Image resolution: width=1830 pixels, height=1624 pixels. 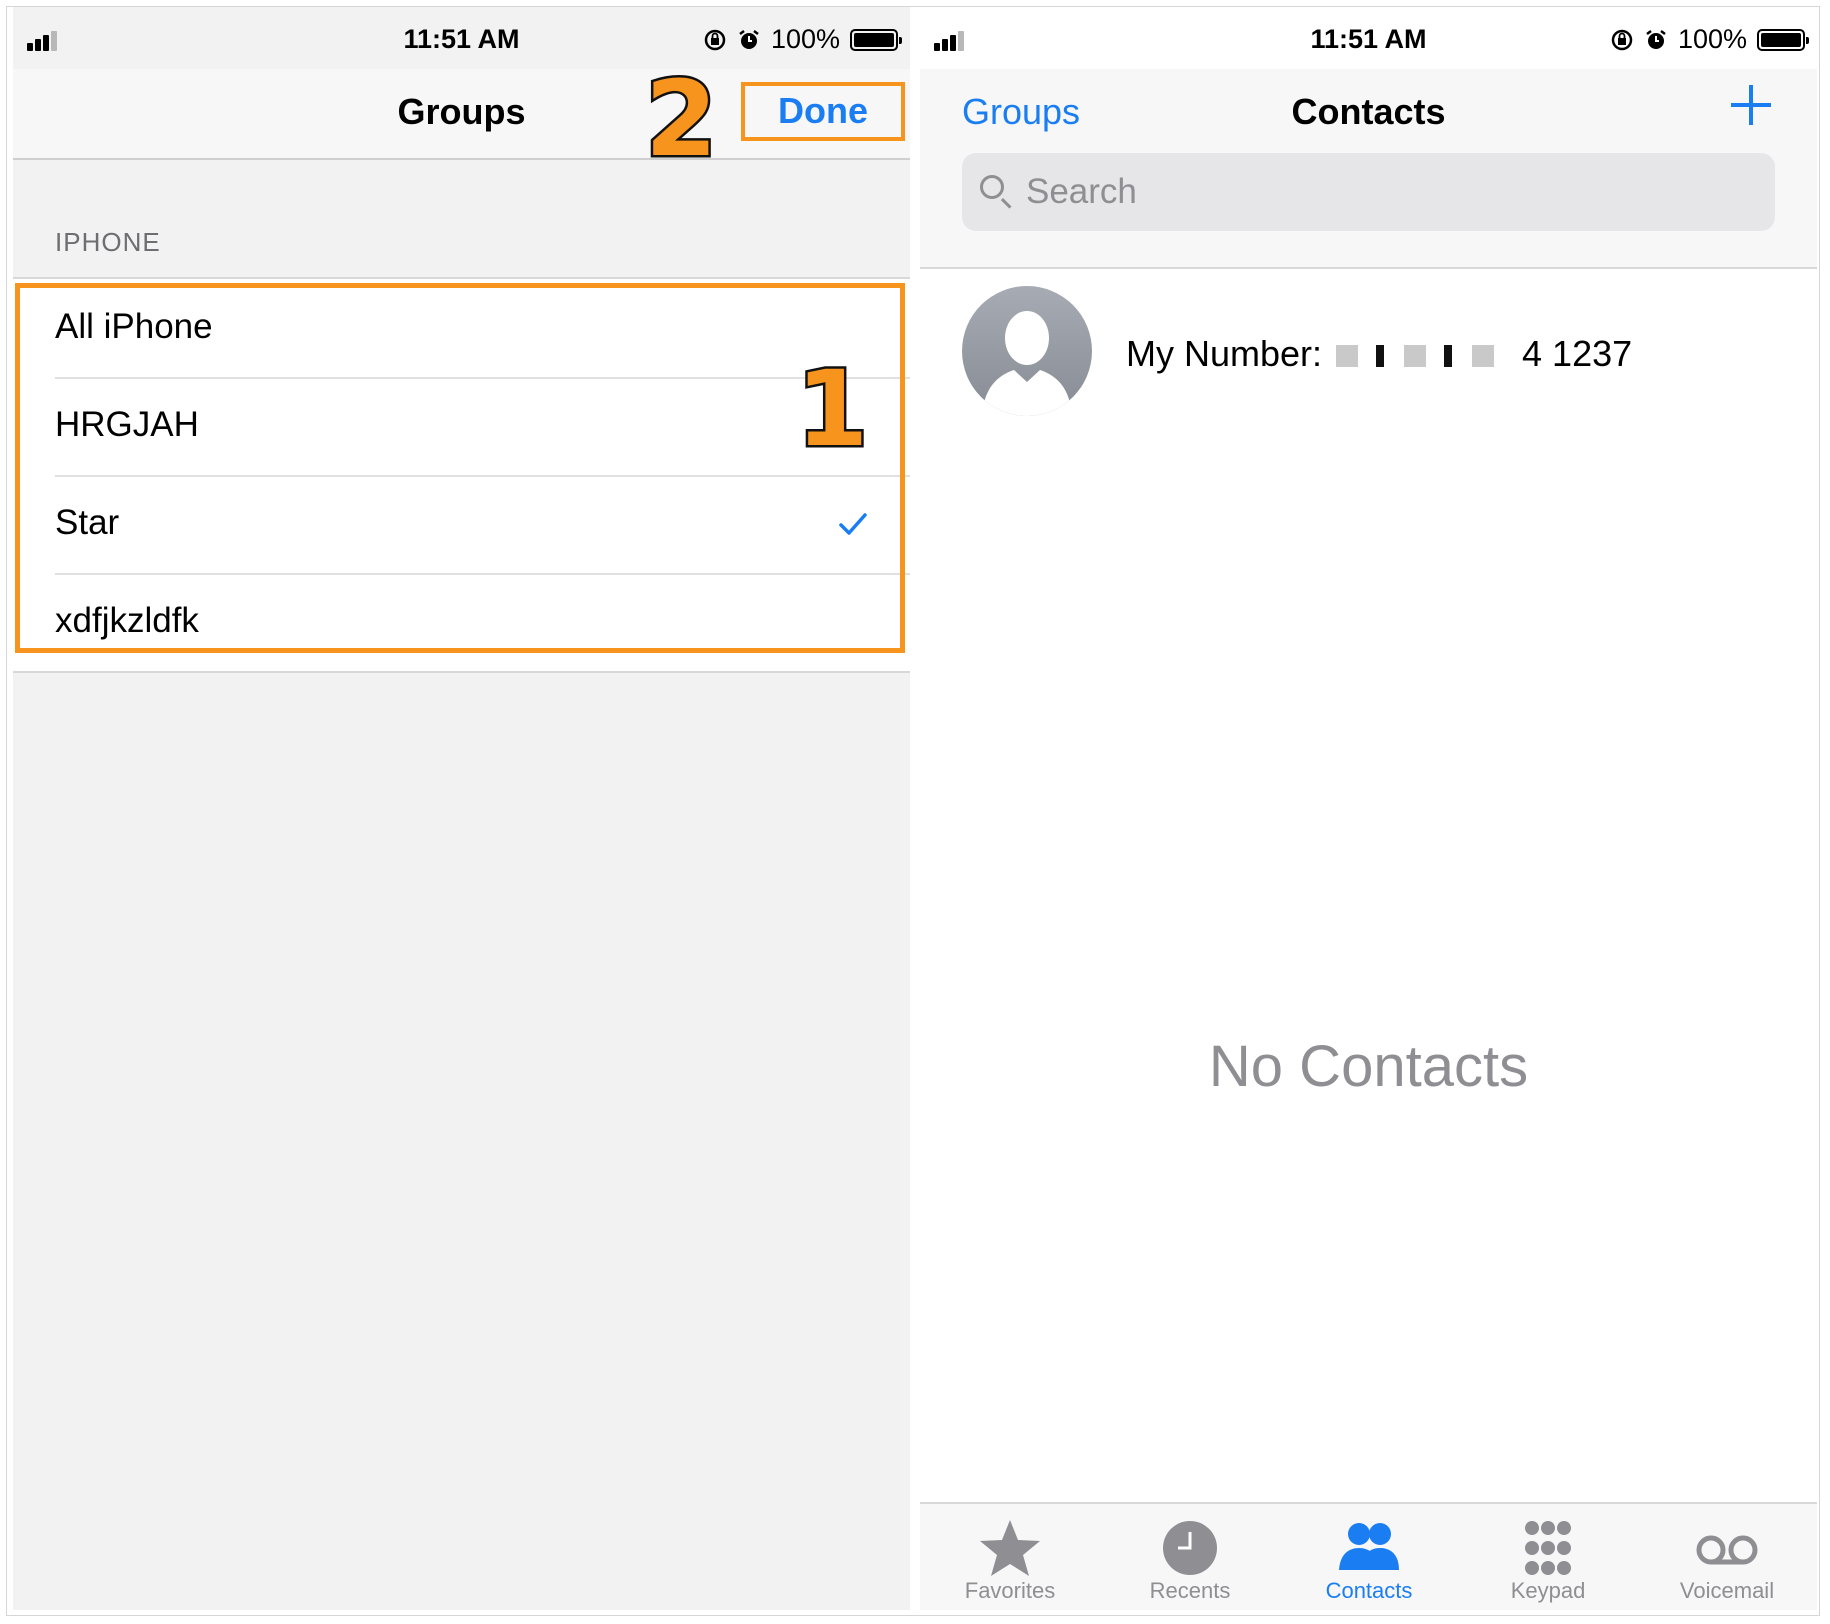 What do you see at coordinates (1548, 1548) in the screenshot?
I see `keypad-icon` at bounding box center [1548, 1548].